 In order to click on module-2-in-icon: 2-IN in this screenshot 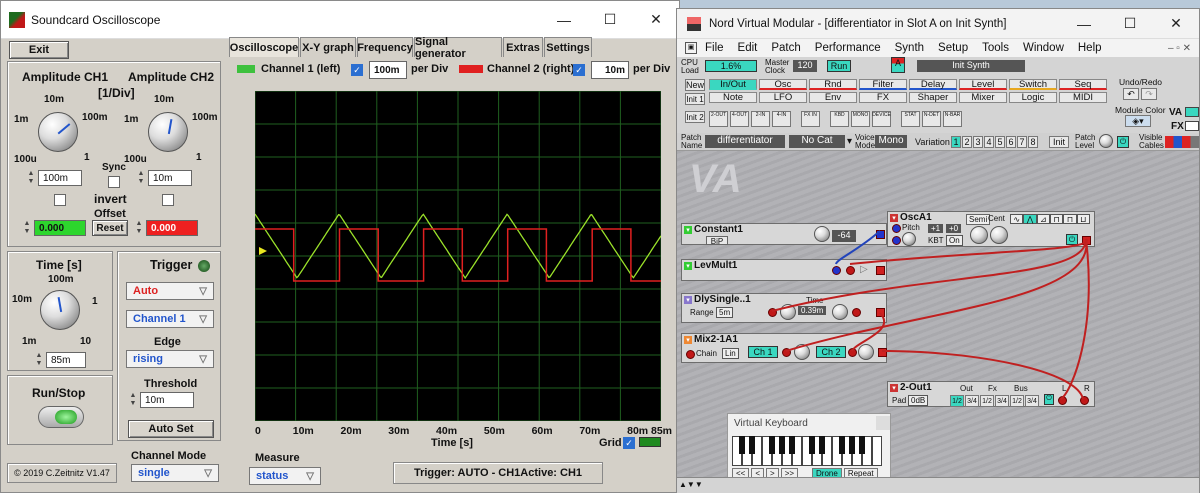, I will do `click(760, 119)`.